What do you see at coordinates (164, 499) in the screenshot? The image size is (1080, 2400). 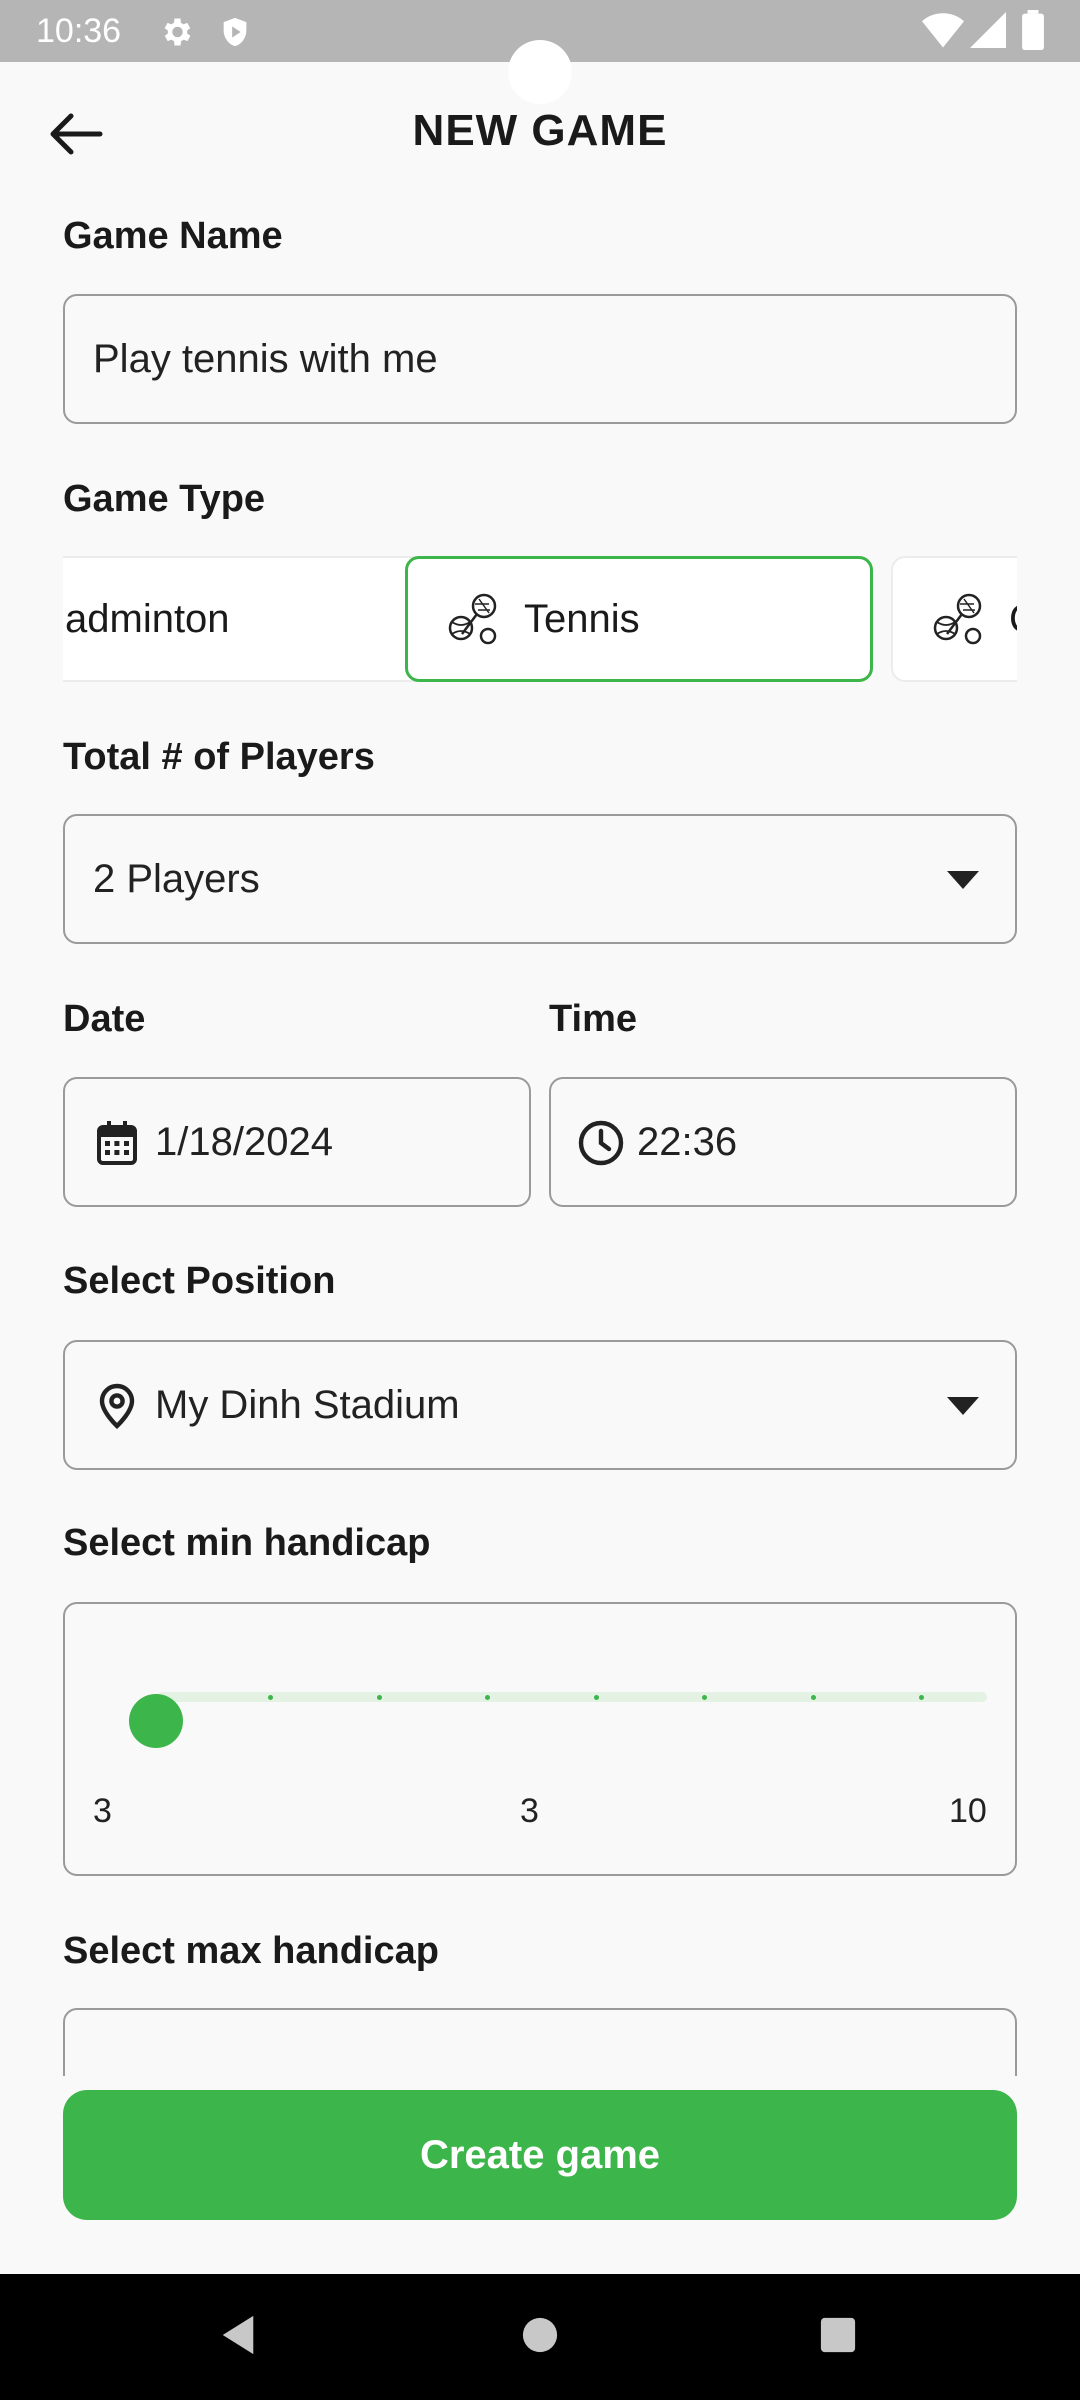 I see `game-type-label: Game Type` at bounding box center [164, 499].